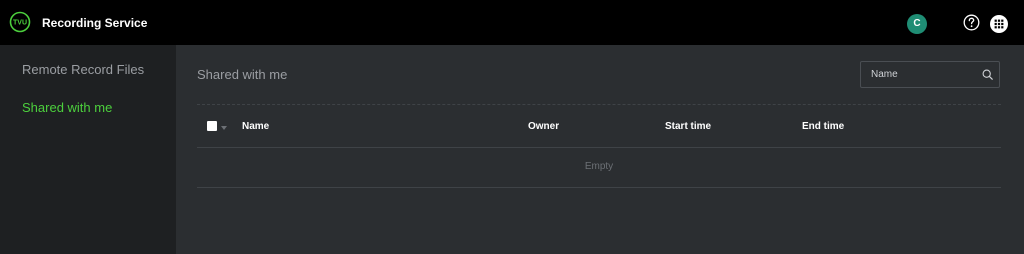 The image size is (1024, 254). What do you see at coordinates (999, 24) in the screenshot?
I see `apps-grid-icon` at bounding box center [999, 24].